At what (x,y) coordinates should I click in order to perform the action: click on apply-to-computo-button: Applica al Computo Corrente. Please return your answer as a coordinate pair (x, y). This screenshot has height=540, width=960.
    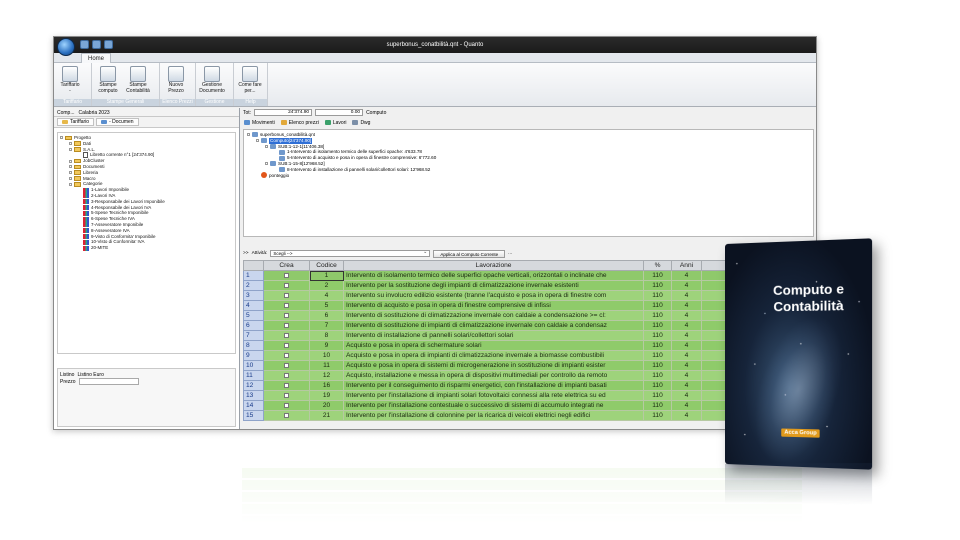
    Looking at the image, I should click on (469, 253).